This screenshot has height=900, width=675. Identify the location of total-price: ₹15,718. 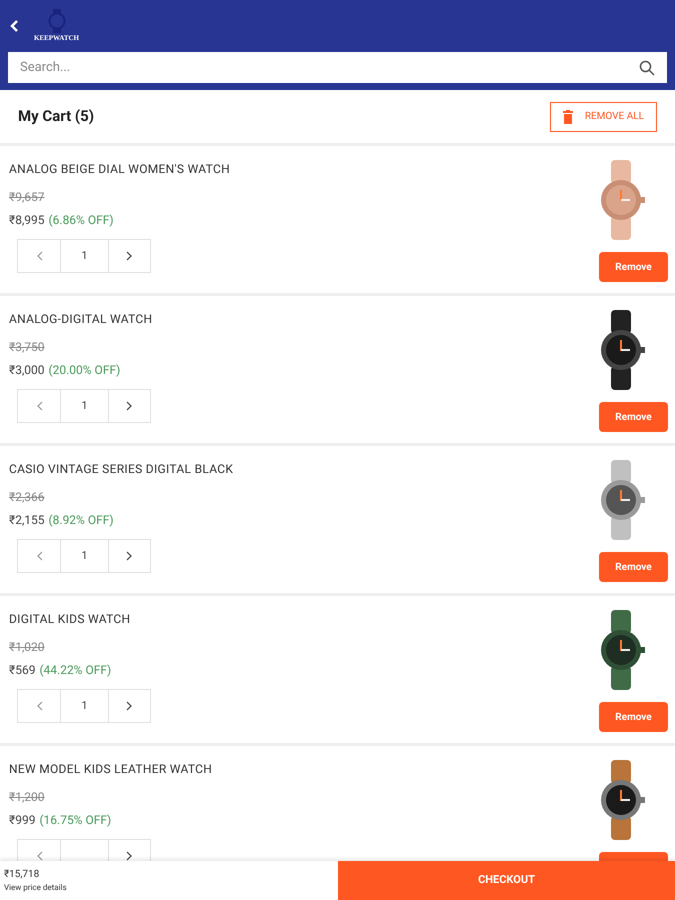
(22, 875).